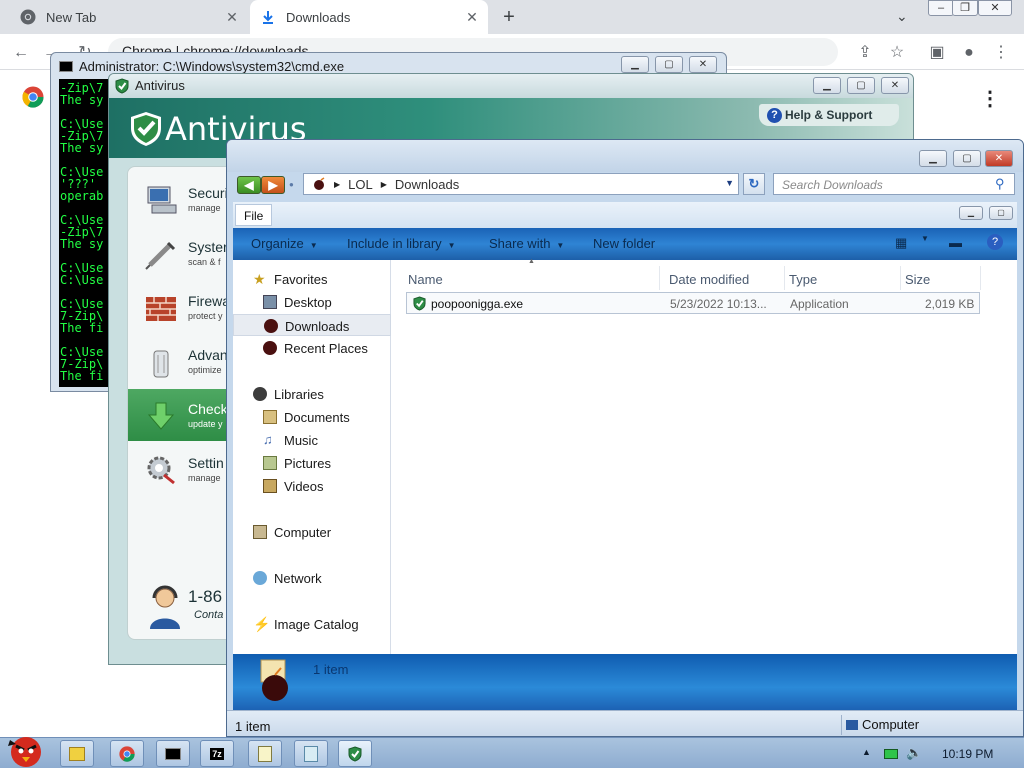  What do you see at coordinates (941, 278) in the screenshot?
I see `column-header-size: Size` at bounding box center [941, 278].